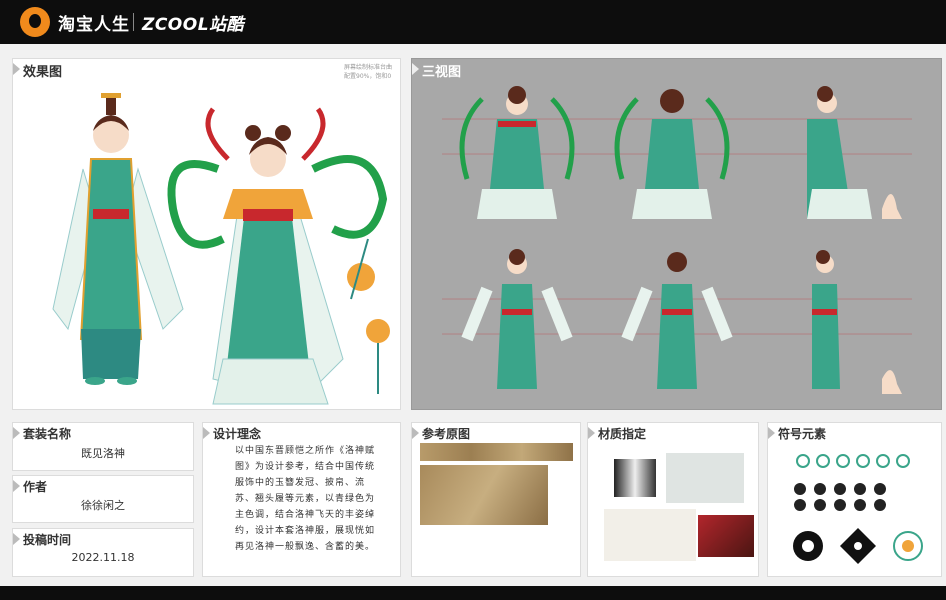 Image resolution: width=946 pixels, height=600 pixels. I want to click on material-swatch-gauze, so click(705, 478).